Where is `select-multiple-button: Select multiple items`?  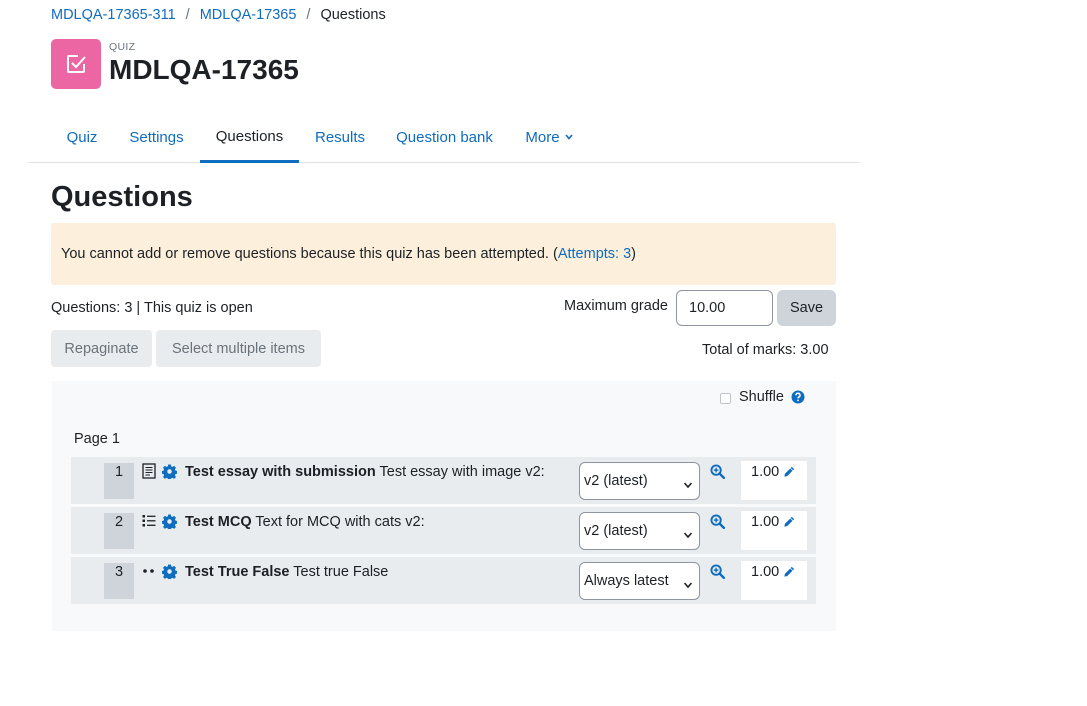
select-multiple-button: Select multiple items is located at coordinates (238, 348).